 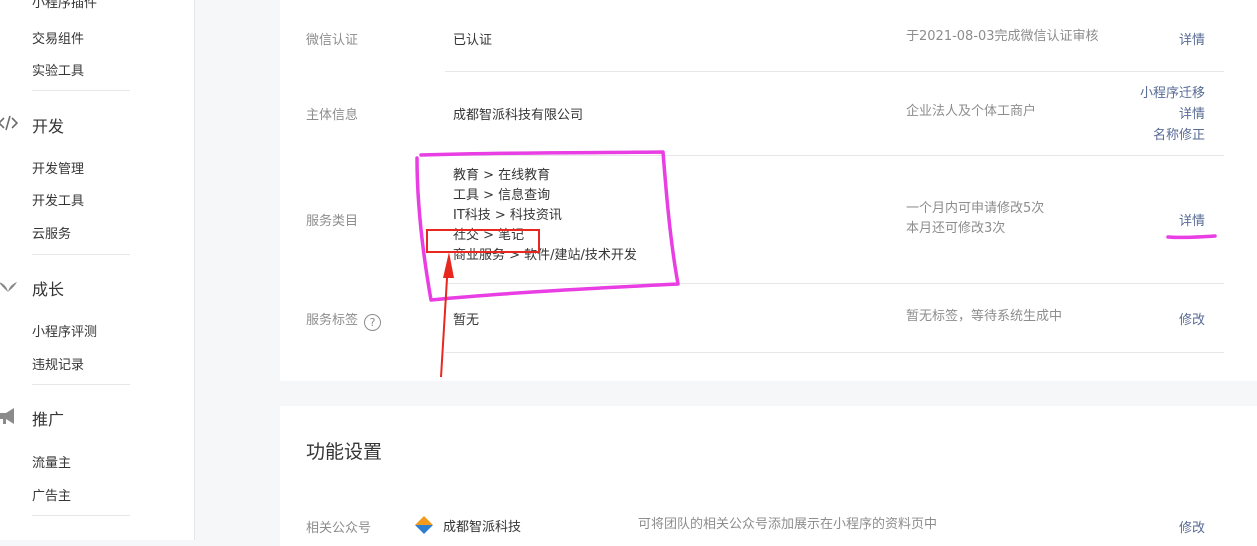 What do you see at coordinates (956, 228) in the screenshot?
I see `category-desc-line: 本月还可修改3次` at bounding box center [956, 228].